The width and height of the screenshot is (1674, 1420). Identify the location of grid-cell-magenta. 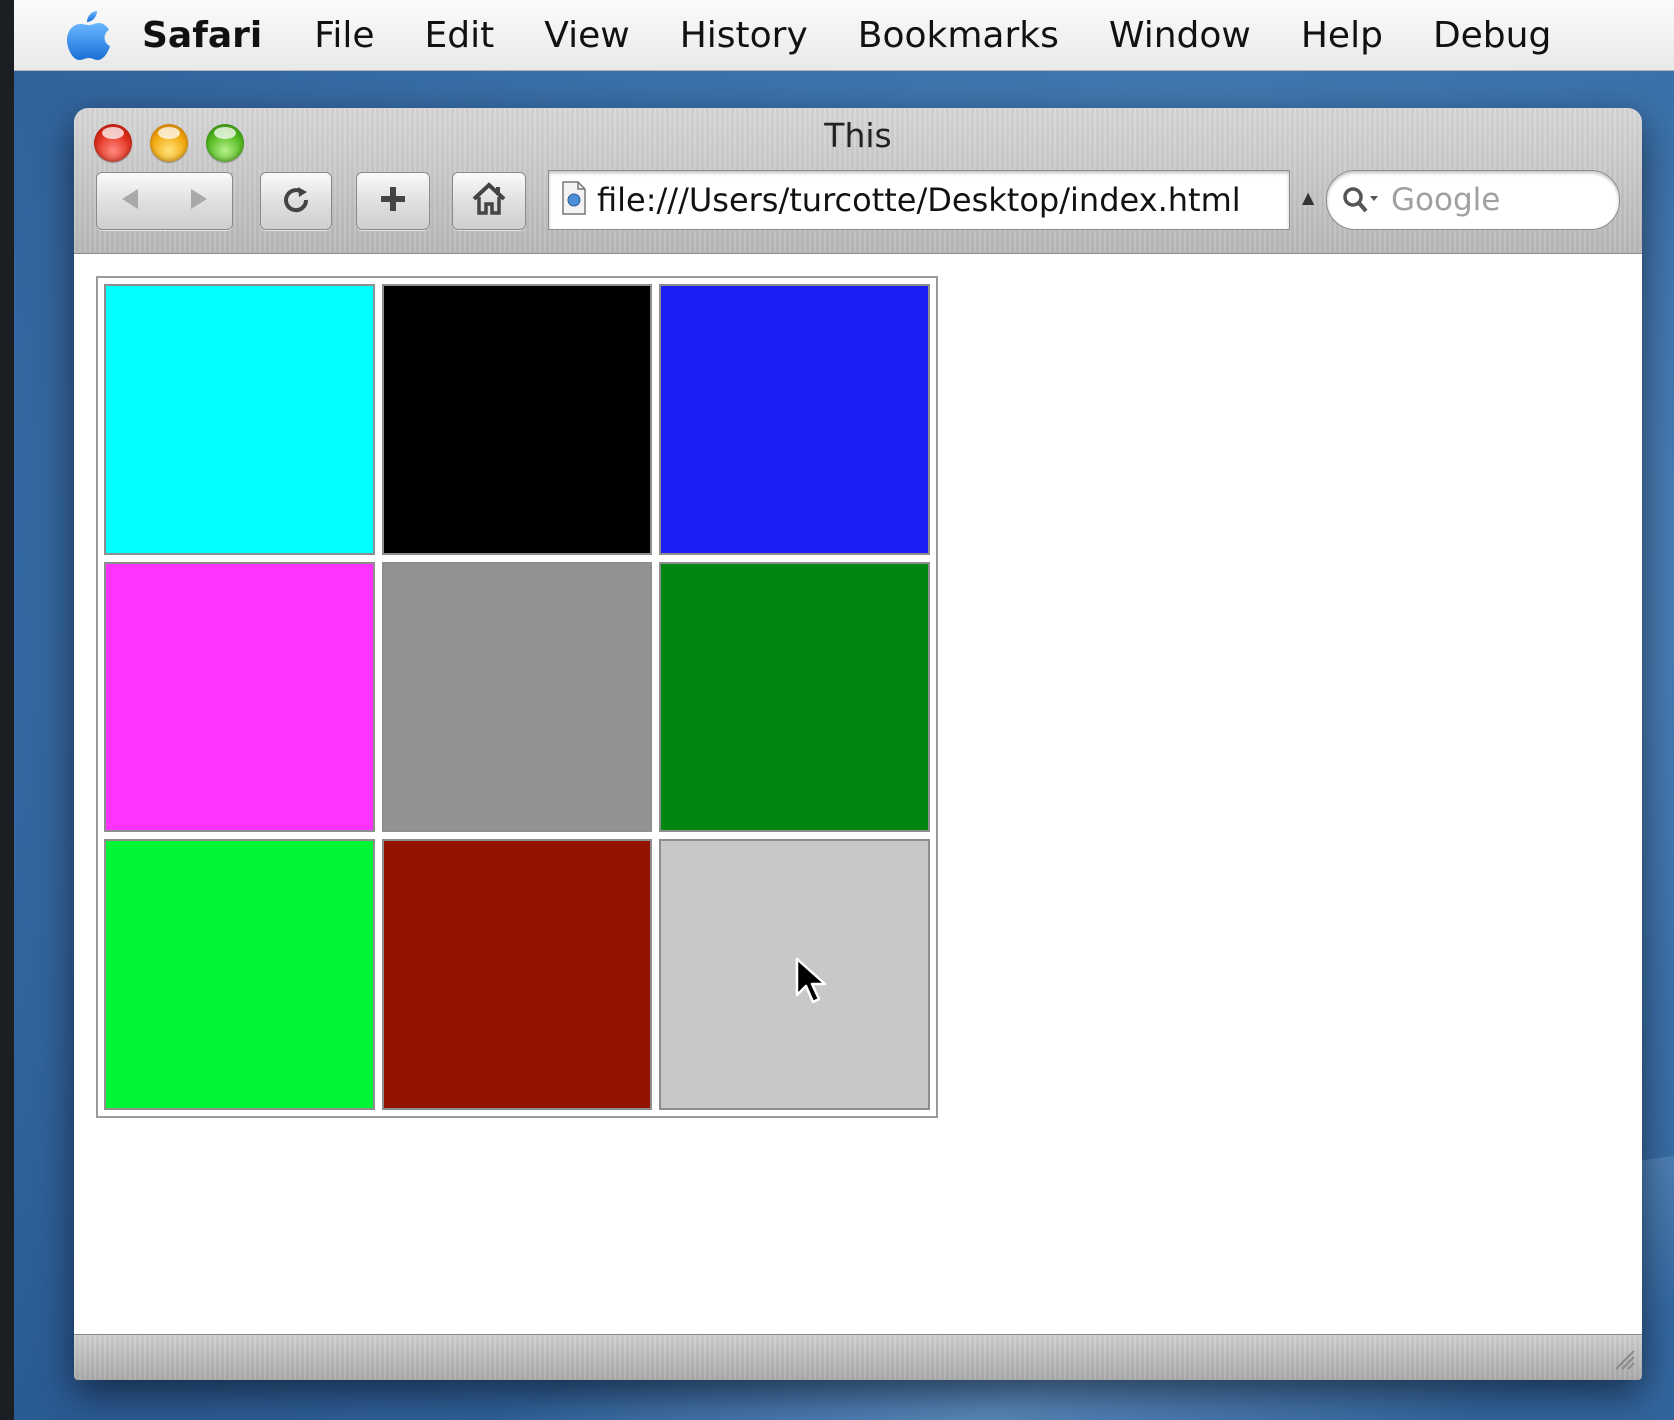
(239, 697).